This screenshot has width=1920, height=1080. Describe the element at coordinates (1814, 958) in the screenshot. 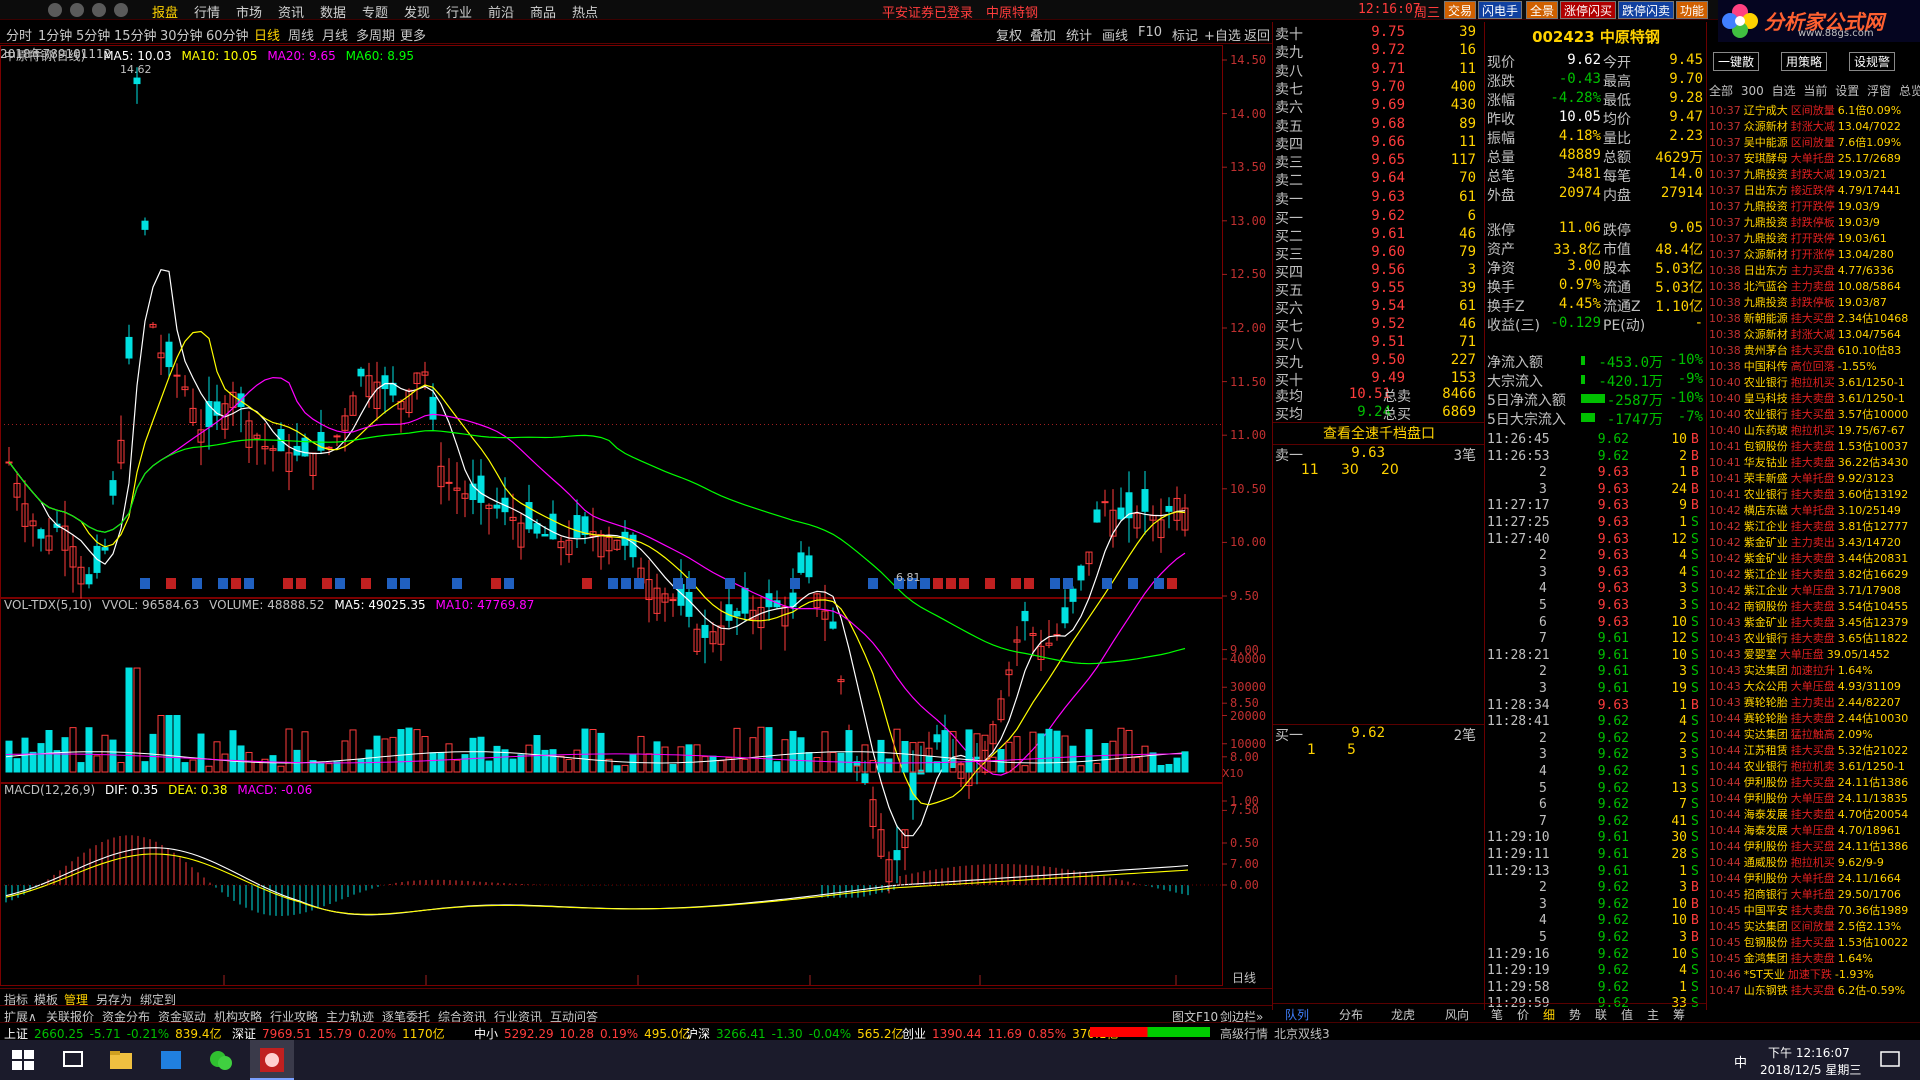

I see `alert-item: 10:45 金鸿集团 挂大卖盘 1.64%` at that location.